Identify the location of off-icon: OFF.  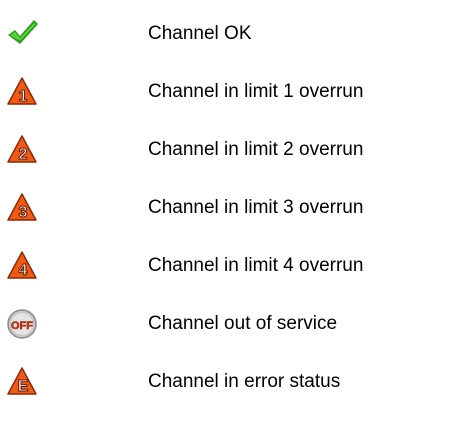
(22, 324).